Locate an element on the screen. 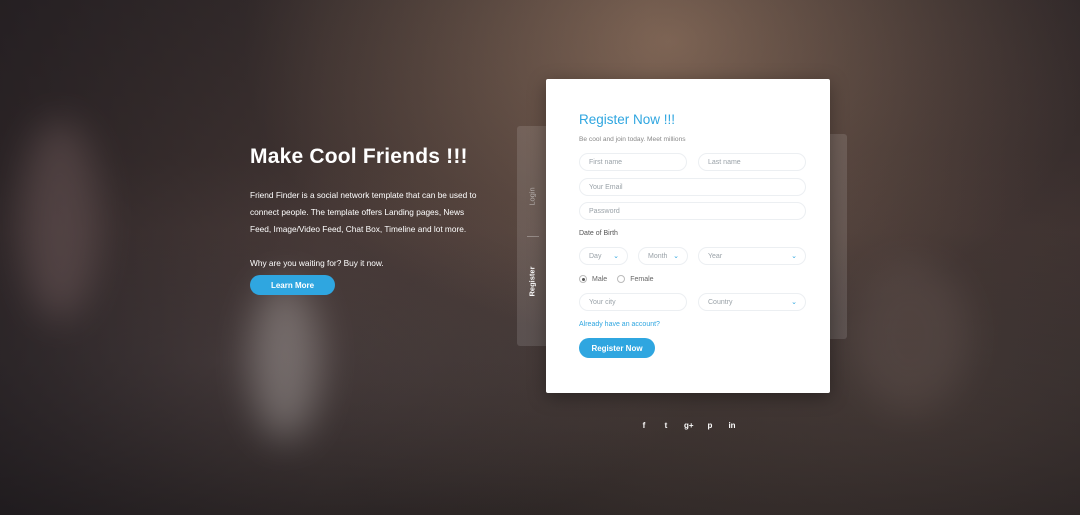  tab-divider is located at coordinates (533, 236).